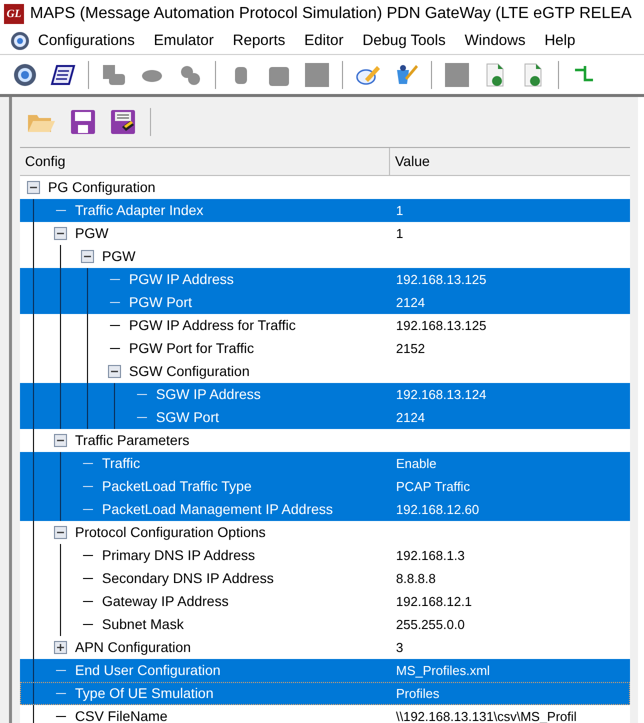 This screenshot has width=644, height=723. What do you see at coordinates (259, 41) in the screenshot?
I see `menu-item: Reports` at bounding box center [259, 41].